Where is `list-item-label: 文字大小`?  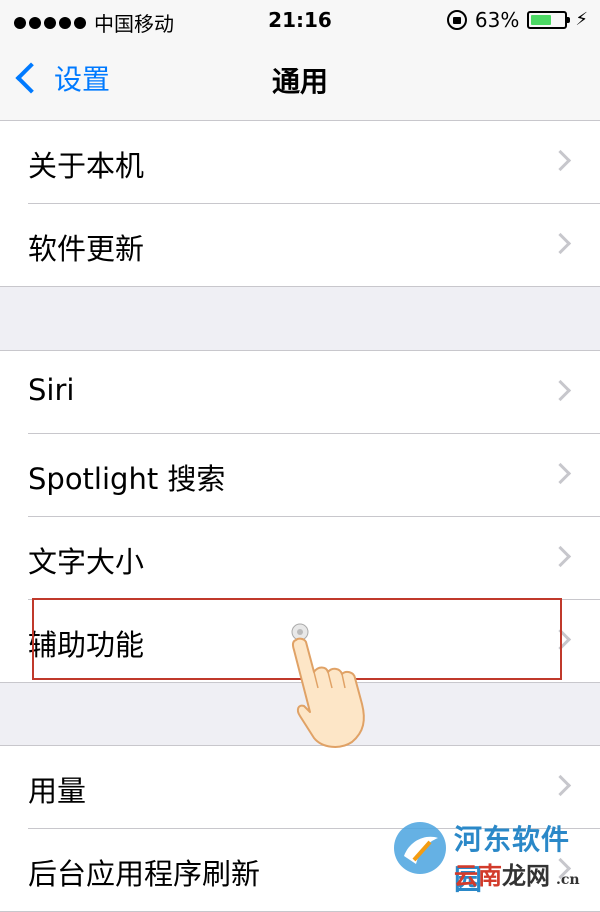
list-item-label: 文字大小 is located at coordinates (86, 562).